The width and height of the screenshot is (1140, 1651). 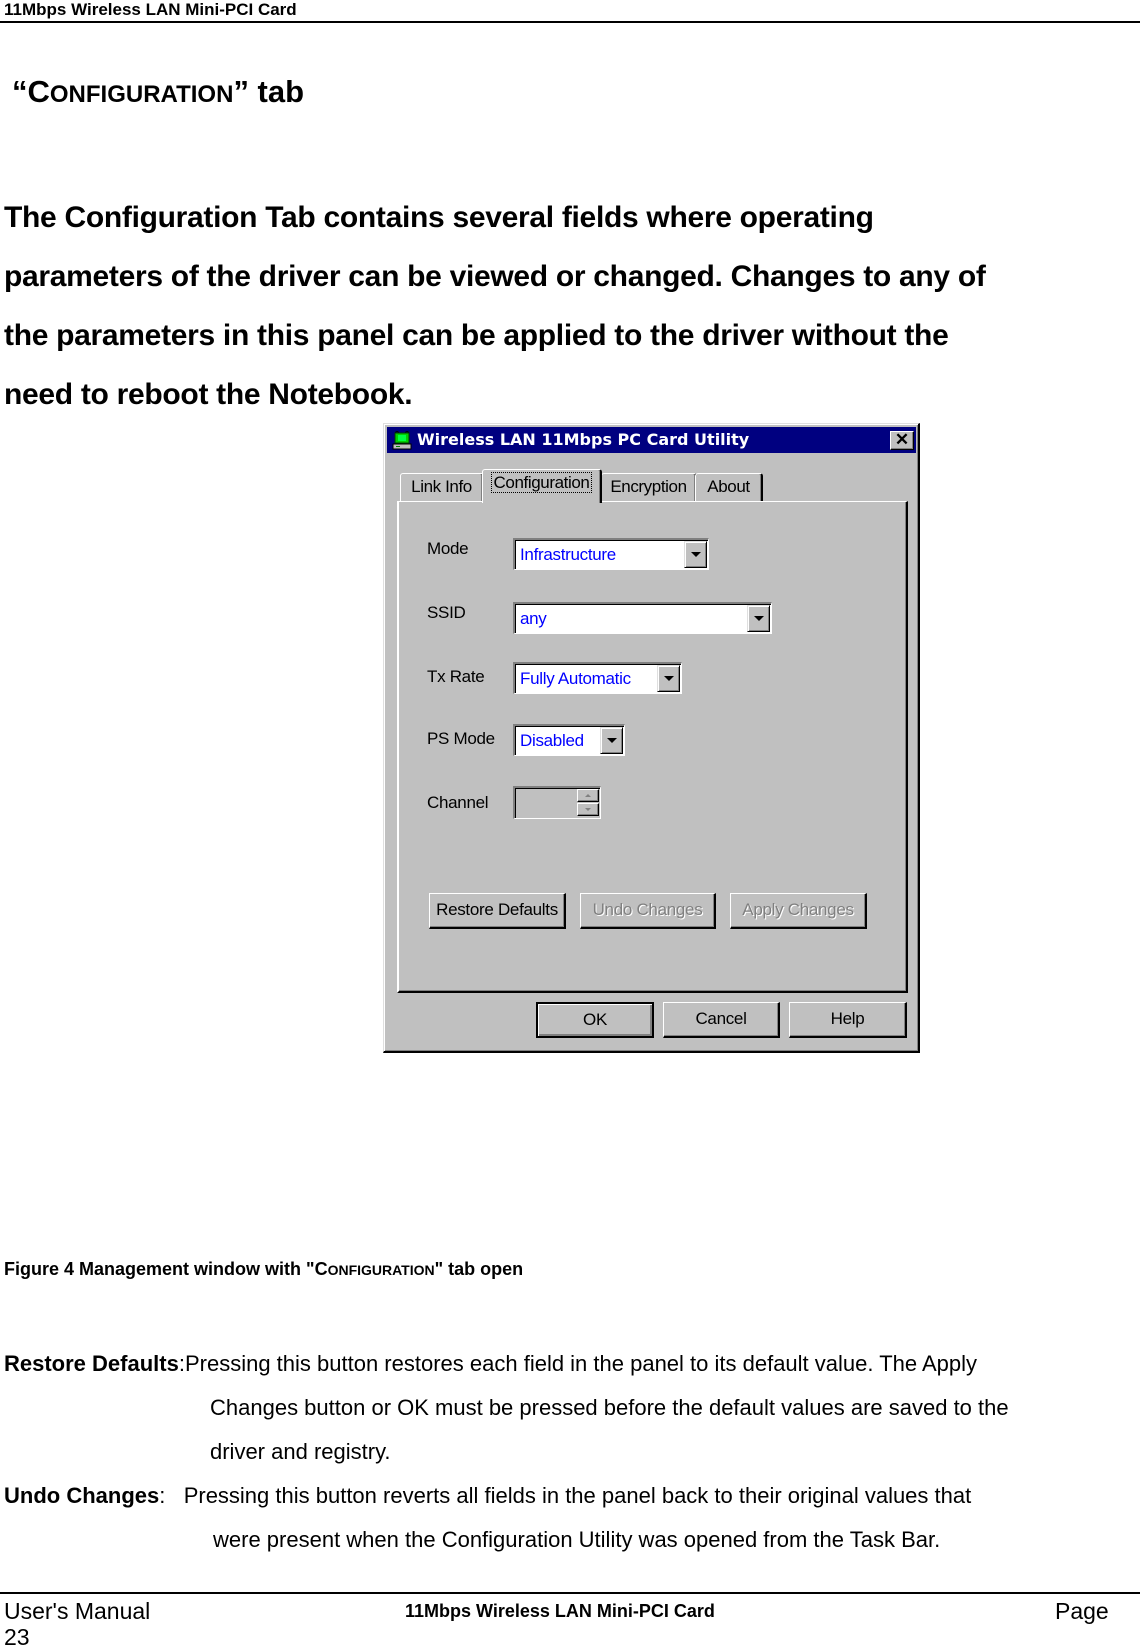 What do you see at coordinates (321, 1269) in the screenshot?
I see `caption-cap: C` at bounding box center [321, 1269].